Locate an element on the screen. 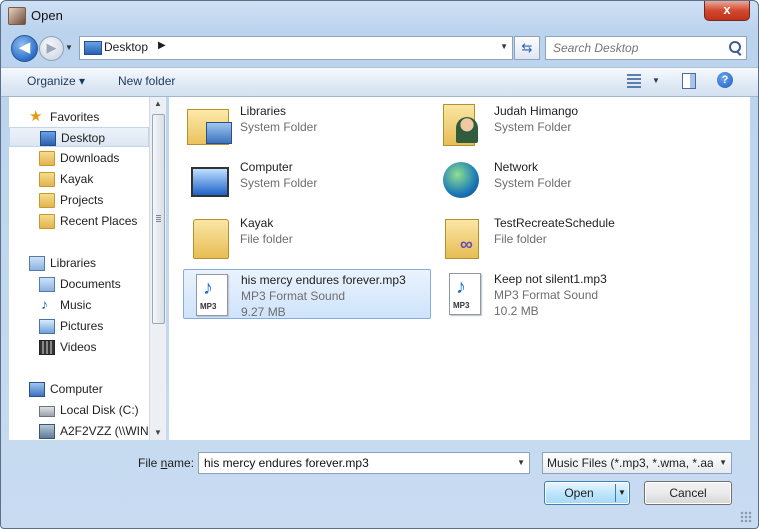 The height and width of the screenshot is (529, 759). sidebar-item-recent-places: Recent Places is located at coordinates (79, 221).